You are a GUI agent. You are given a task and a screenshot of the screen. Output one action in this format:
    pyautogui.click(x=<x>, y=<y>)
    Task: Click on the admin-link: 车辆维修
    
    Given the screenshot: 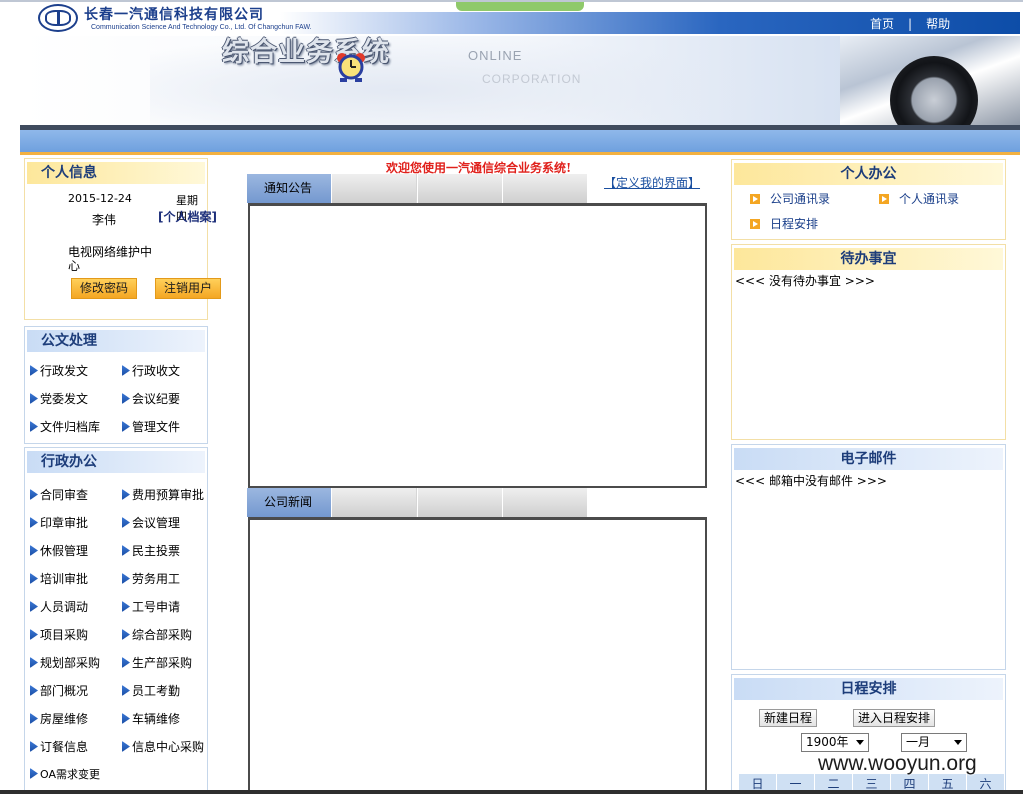 What is the action you would take?
    pyautogui.click(x=151, y=718)
    